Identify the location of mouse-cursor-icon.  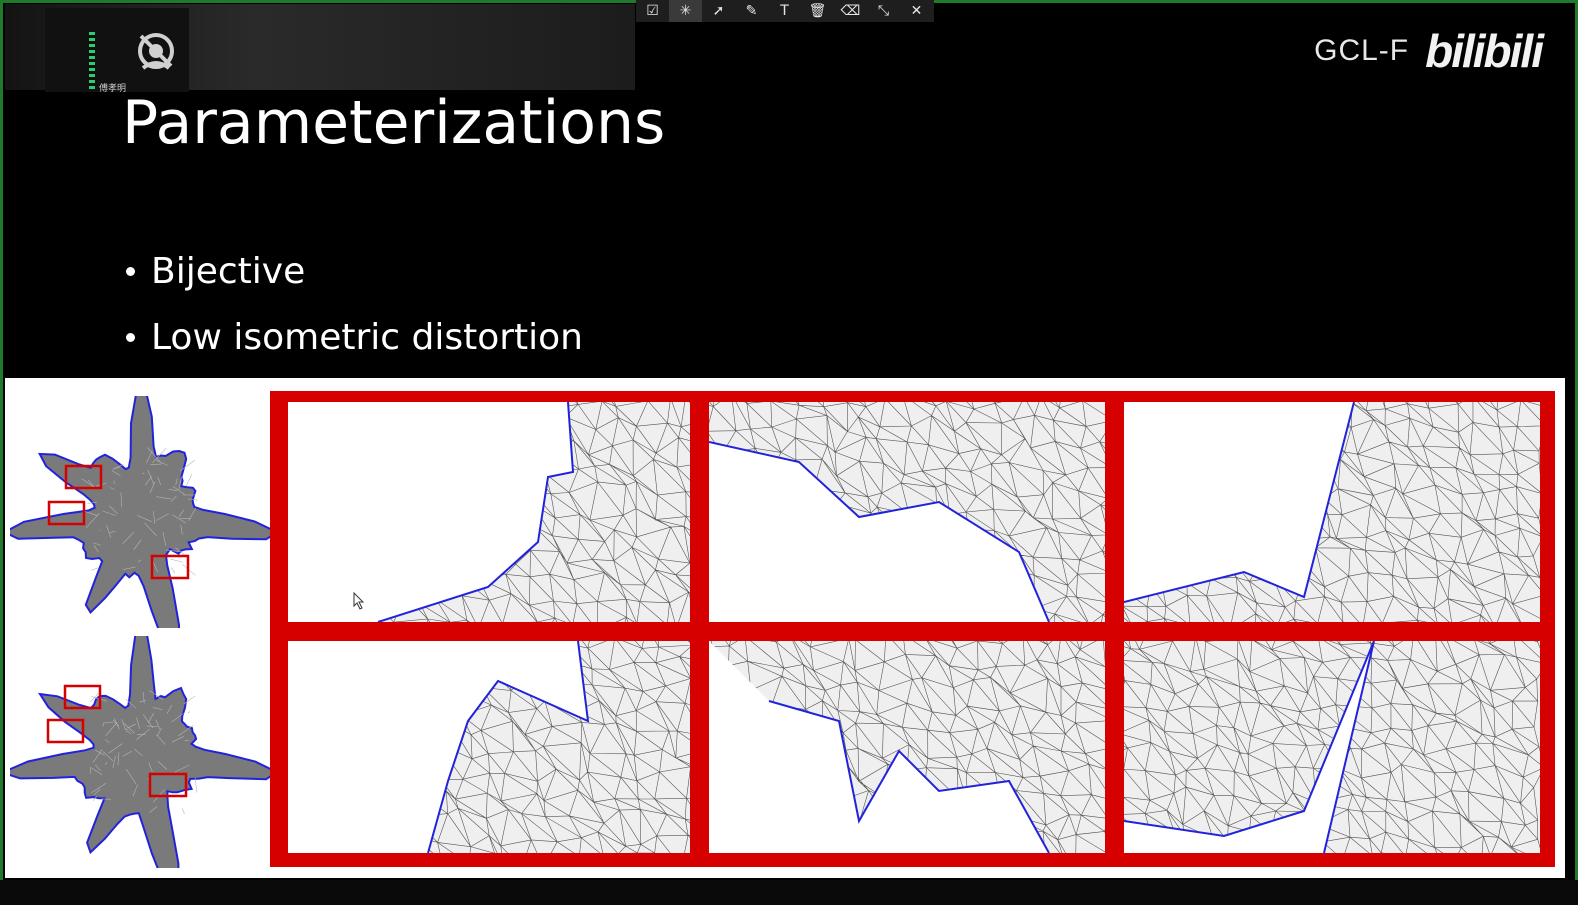
(359, 601).